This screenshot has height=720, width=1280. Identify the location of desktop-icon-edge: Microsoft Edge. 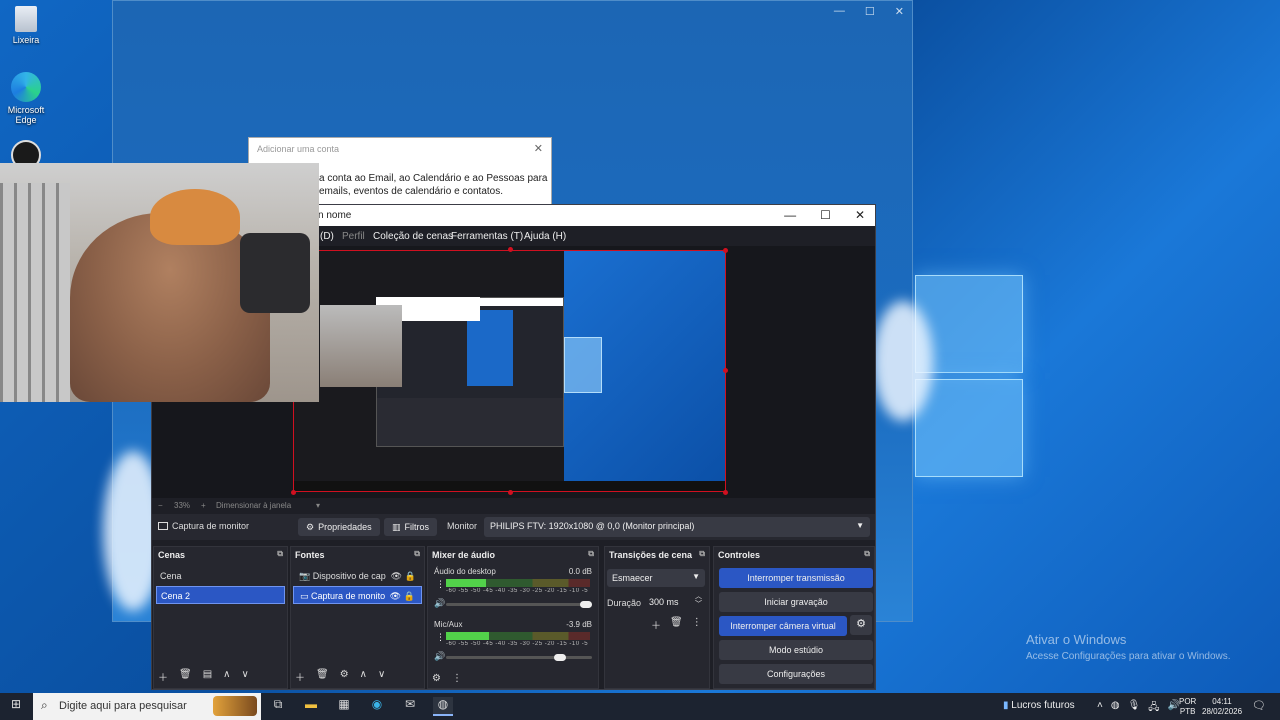
(26, 98).